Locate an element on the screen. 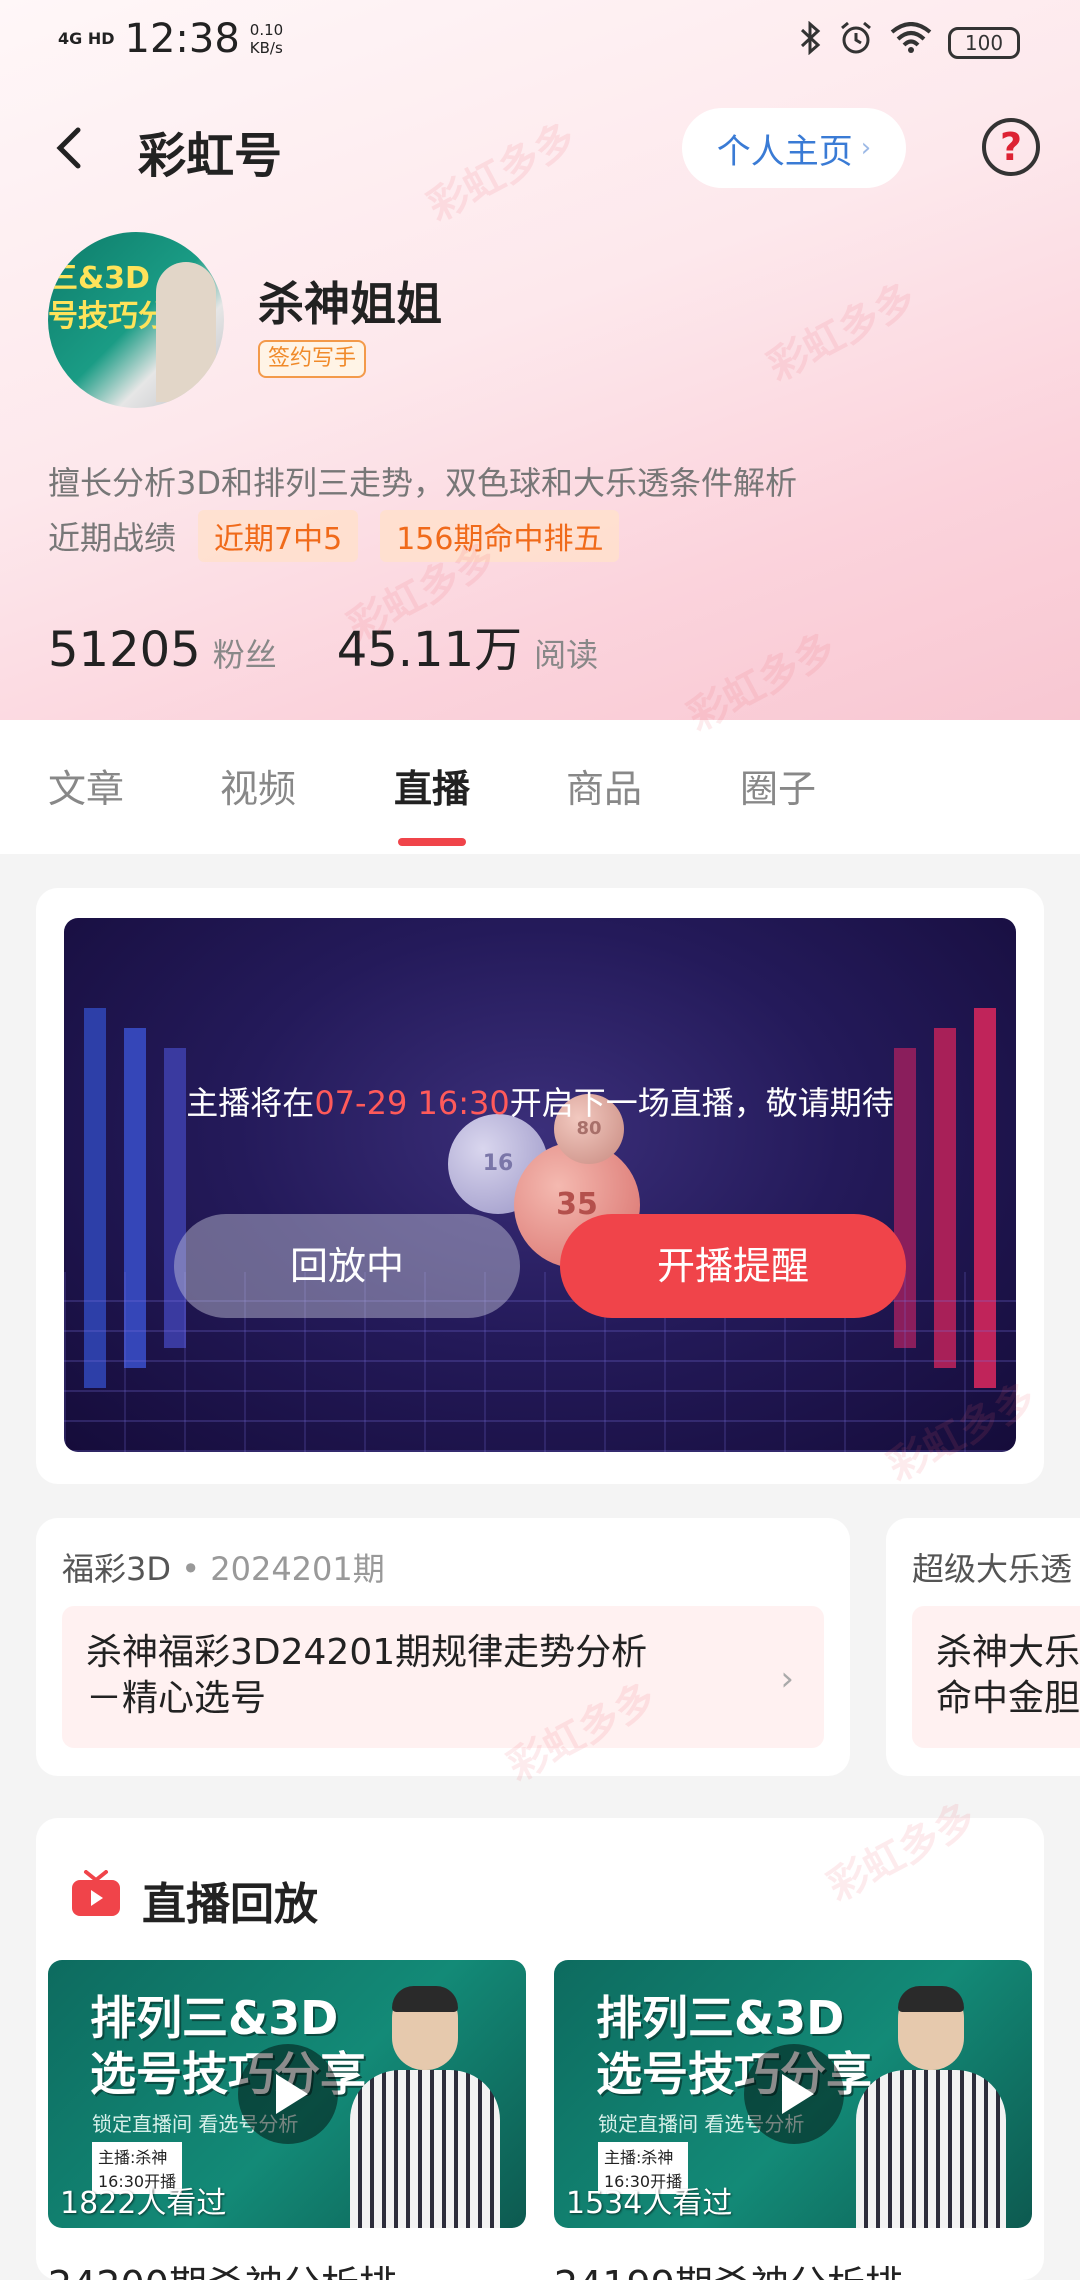  active-tab-indicator is located at coordinates (432, 842).